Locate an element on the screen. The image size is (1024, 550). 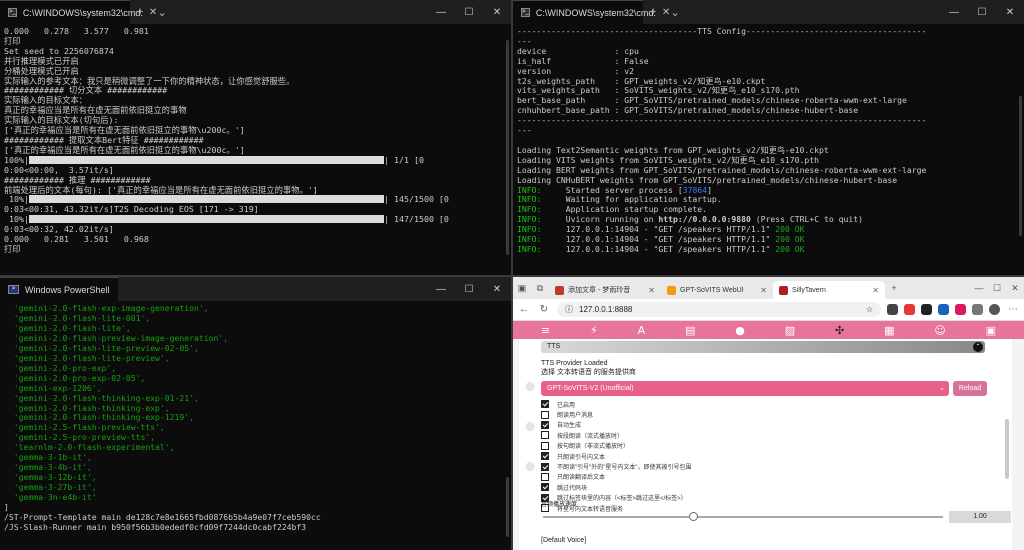
tts-option: 按段朗读（流式播放时） is located at coordinates (776, 435).